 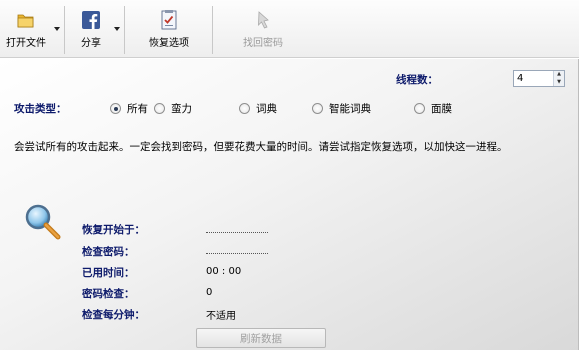 I want to click on threads-value: 4, so click(x=533, y=78).